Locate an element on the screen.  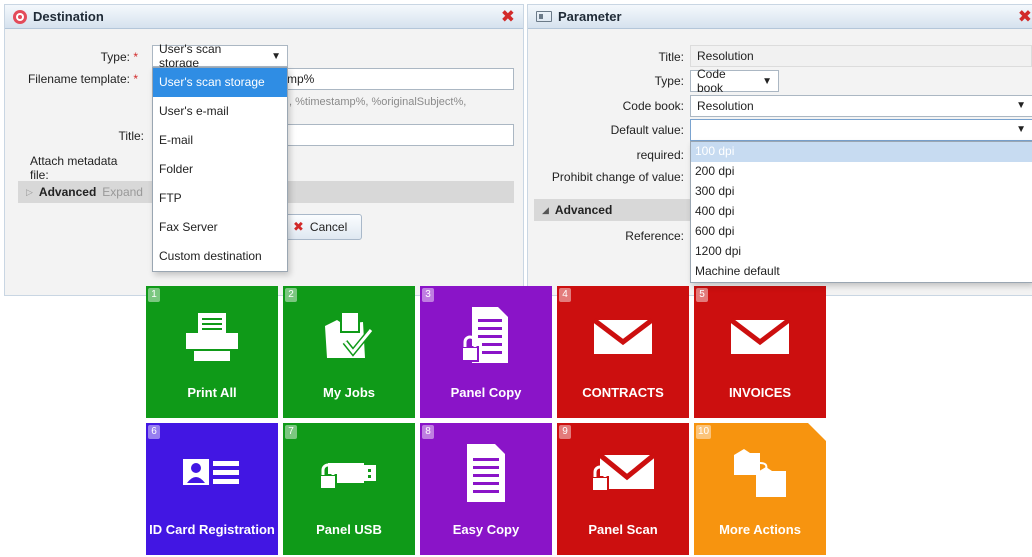
tile-id-card-registration: 6 ID Card Registration is located at coordinates (212, 489).